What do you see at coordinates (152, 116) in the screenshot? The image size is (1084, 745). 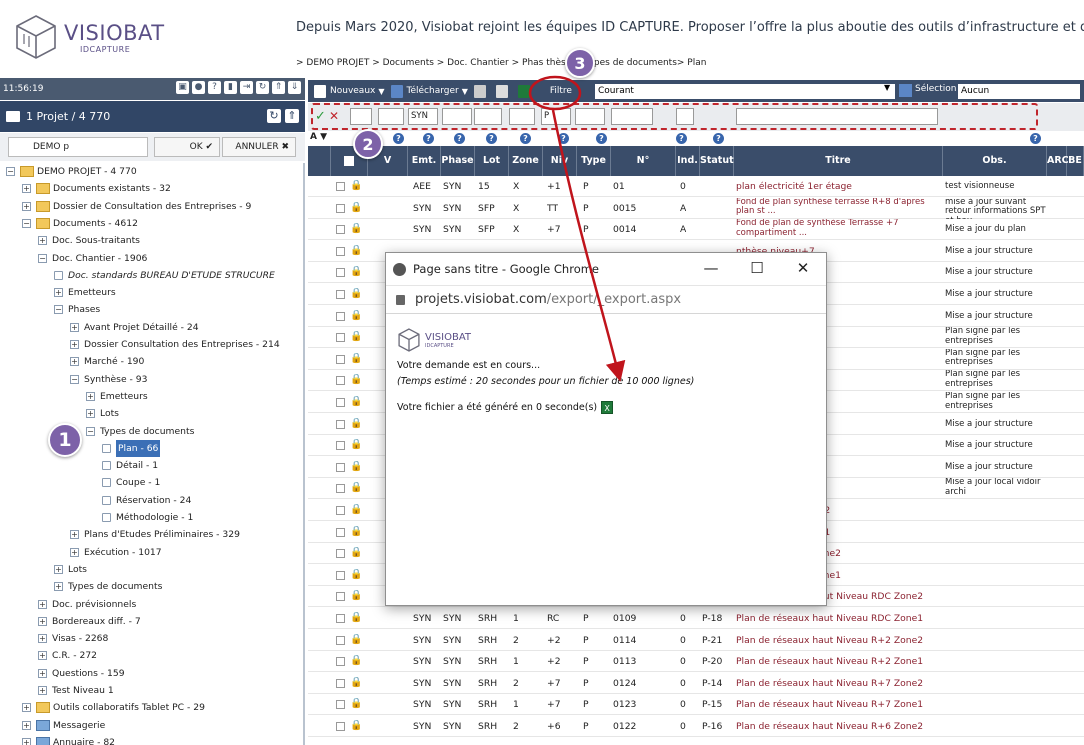 I see `project-bar: 1 Projet / 4 770 ↻ ⇑` at bounding box center [152, 116].